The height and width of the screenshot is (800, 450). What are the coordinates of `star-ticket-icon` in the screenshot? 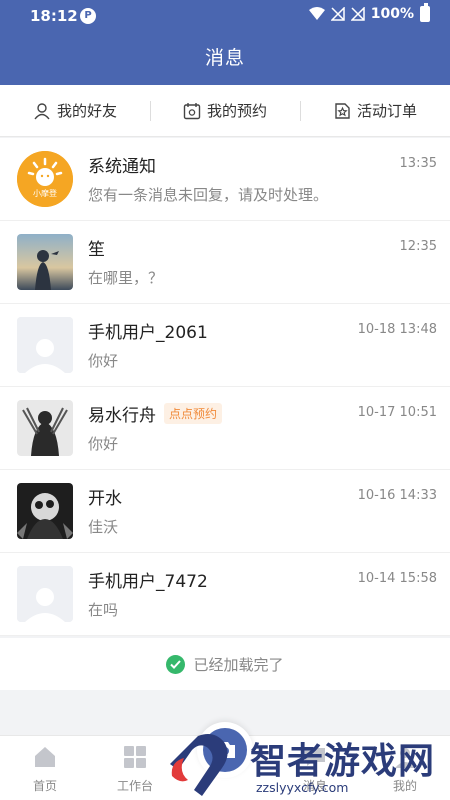 It's located at (342, 110).